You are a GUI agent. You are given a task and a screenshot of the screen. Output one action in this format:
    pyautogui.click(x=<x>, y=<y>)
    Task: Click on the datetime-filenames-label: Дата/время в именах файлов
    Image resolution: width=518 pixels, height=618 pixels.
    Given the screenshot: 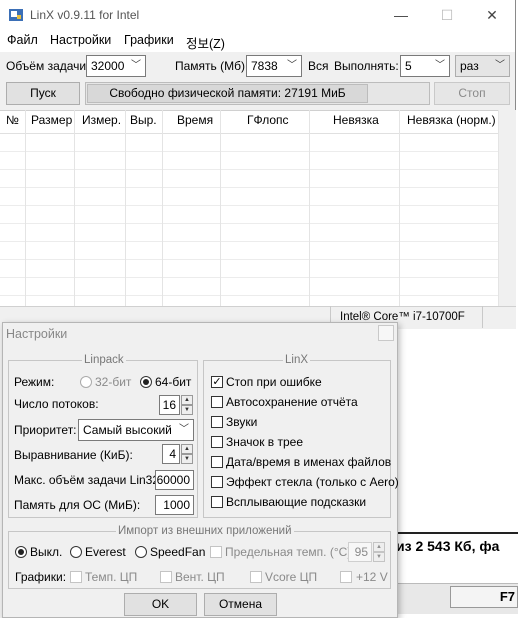 What is the action you would take?
    pyautogui.click(x=309, y=462)
    